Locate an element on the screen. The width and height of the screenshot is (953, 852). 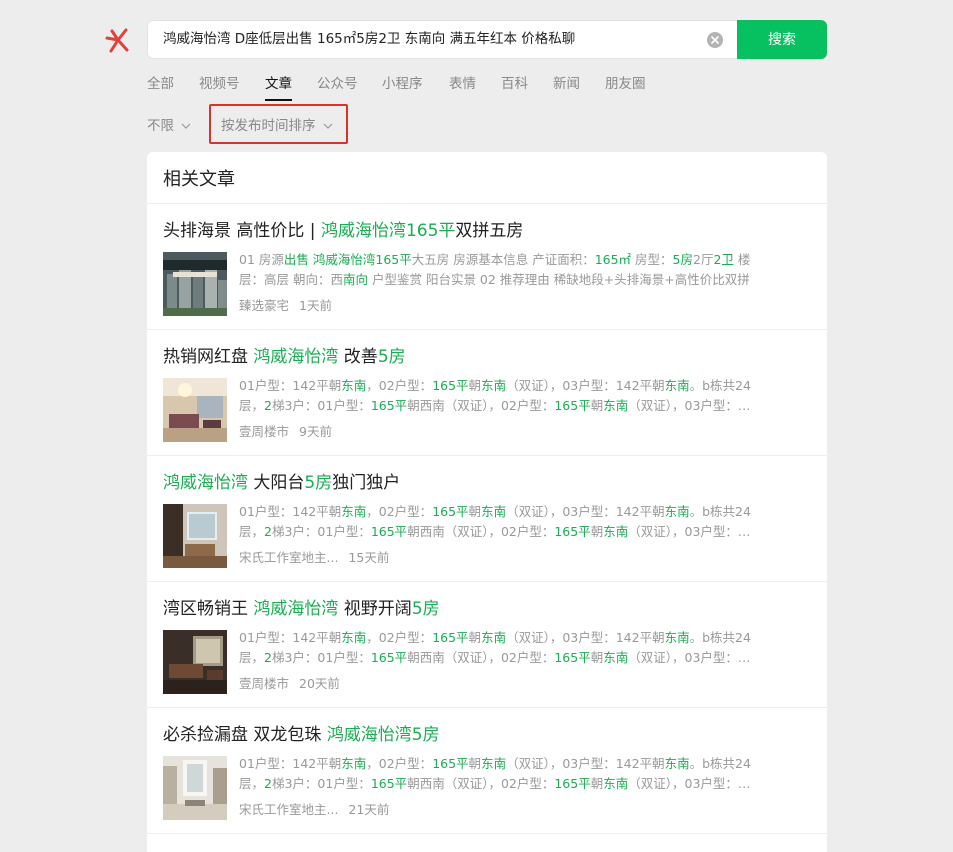
tab-all: 全部 is located at coordinates (160, 88).